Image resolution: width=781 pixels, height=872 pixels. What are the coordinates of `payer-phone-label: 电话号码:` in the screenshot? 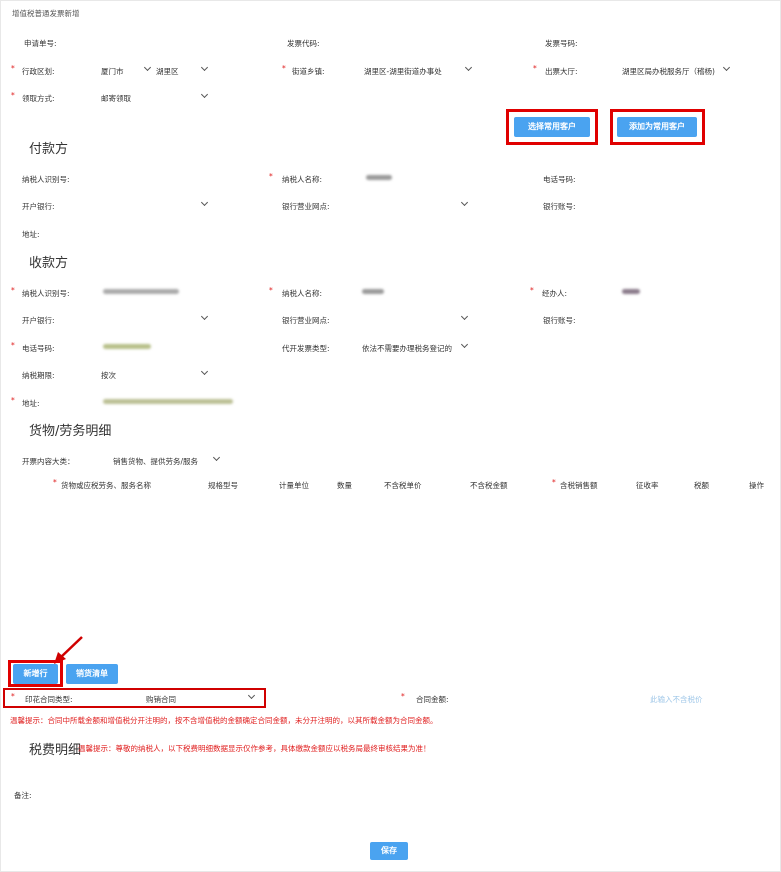 It's located at (559, 179).